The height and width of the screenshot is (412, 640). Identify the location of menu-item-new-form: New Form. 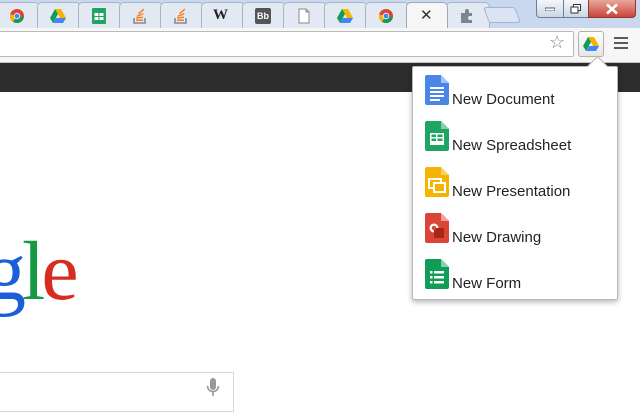
(515, 277).